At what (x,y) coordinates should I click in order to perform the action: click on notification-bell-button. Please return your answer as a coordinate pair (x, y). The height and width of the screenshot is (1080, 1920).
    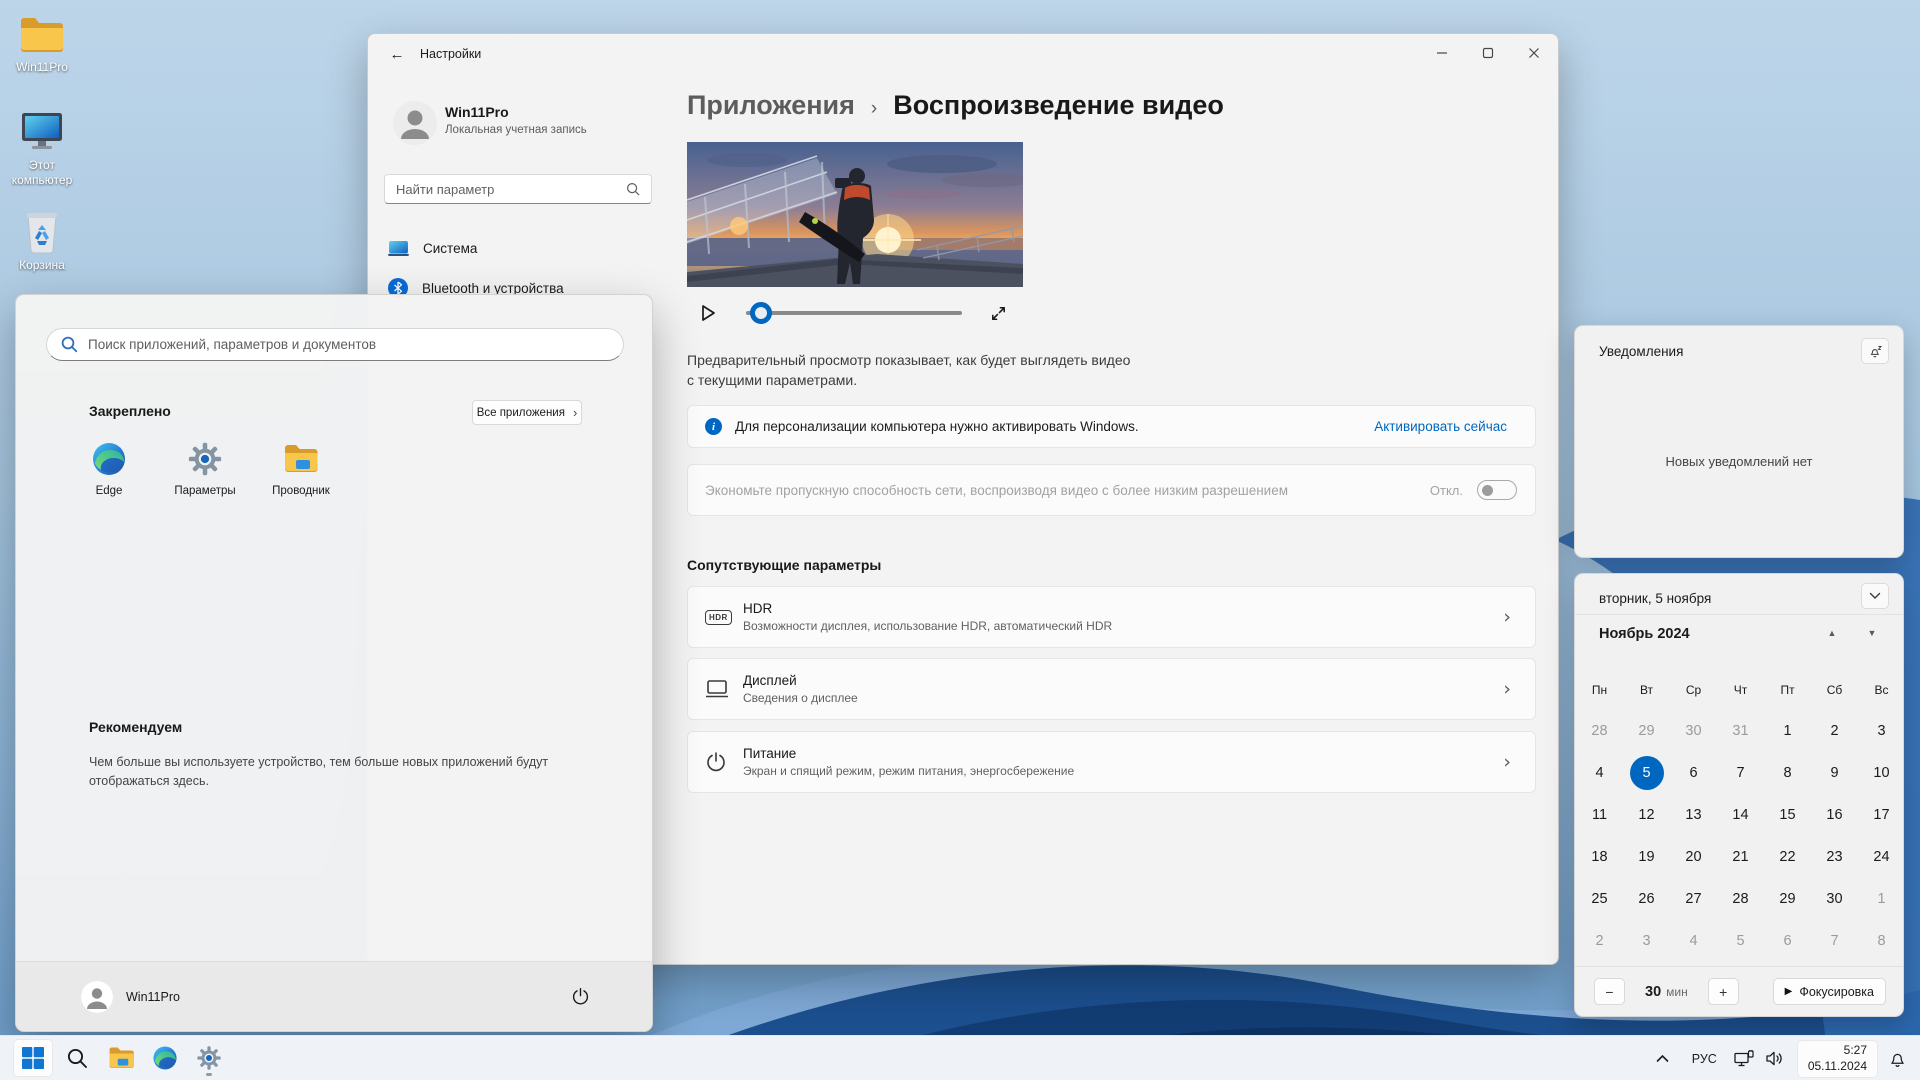
    Looking at the image, I should click on (1897, 1059).